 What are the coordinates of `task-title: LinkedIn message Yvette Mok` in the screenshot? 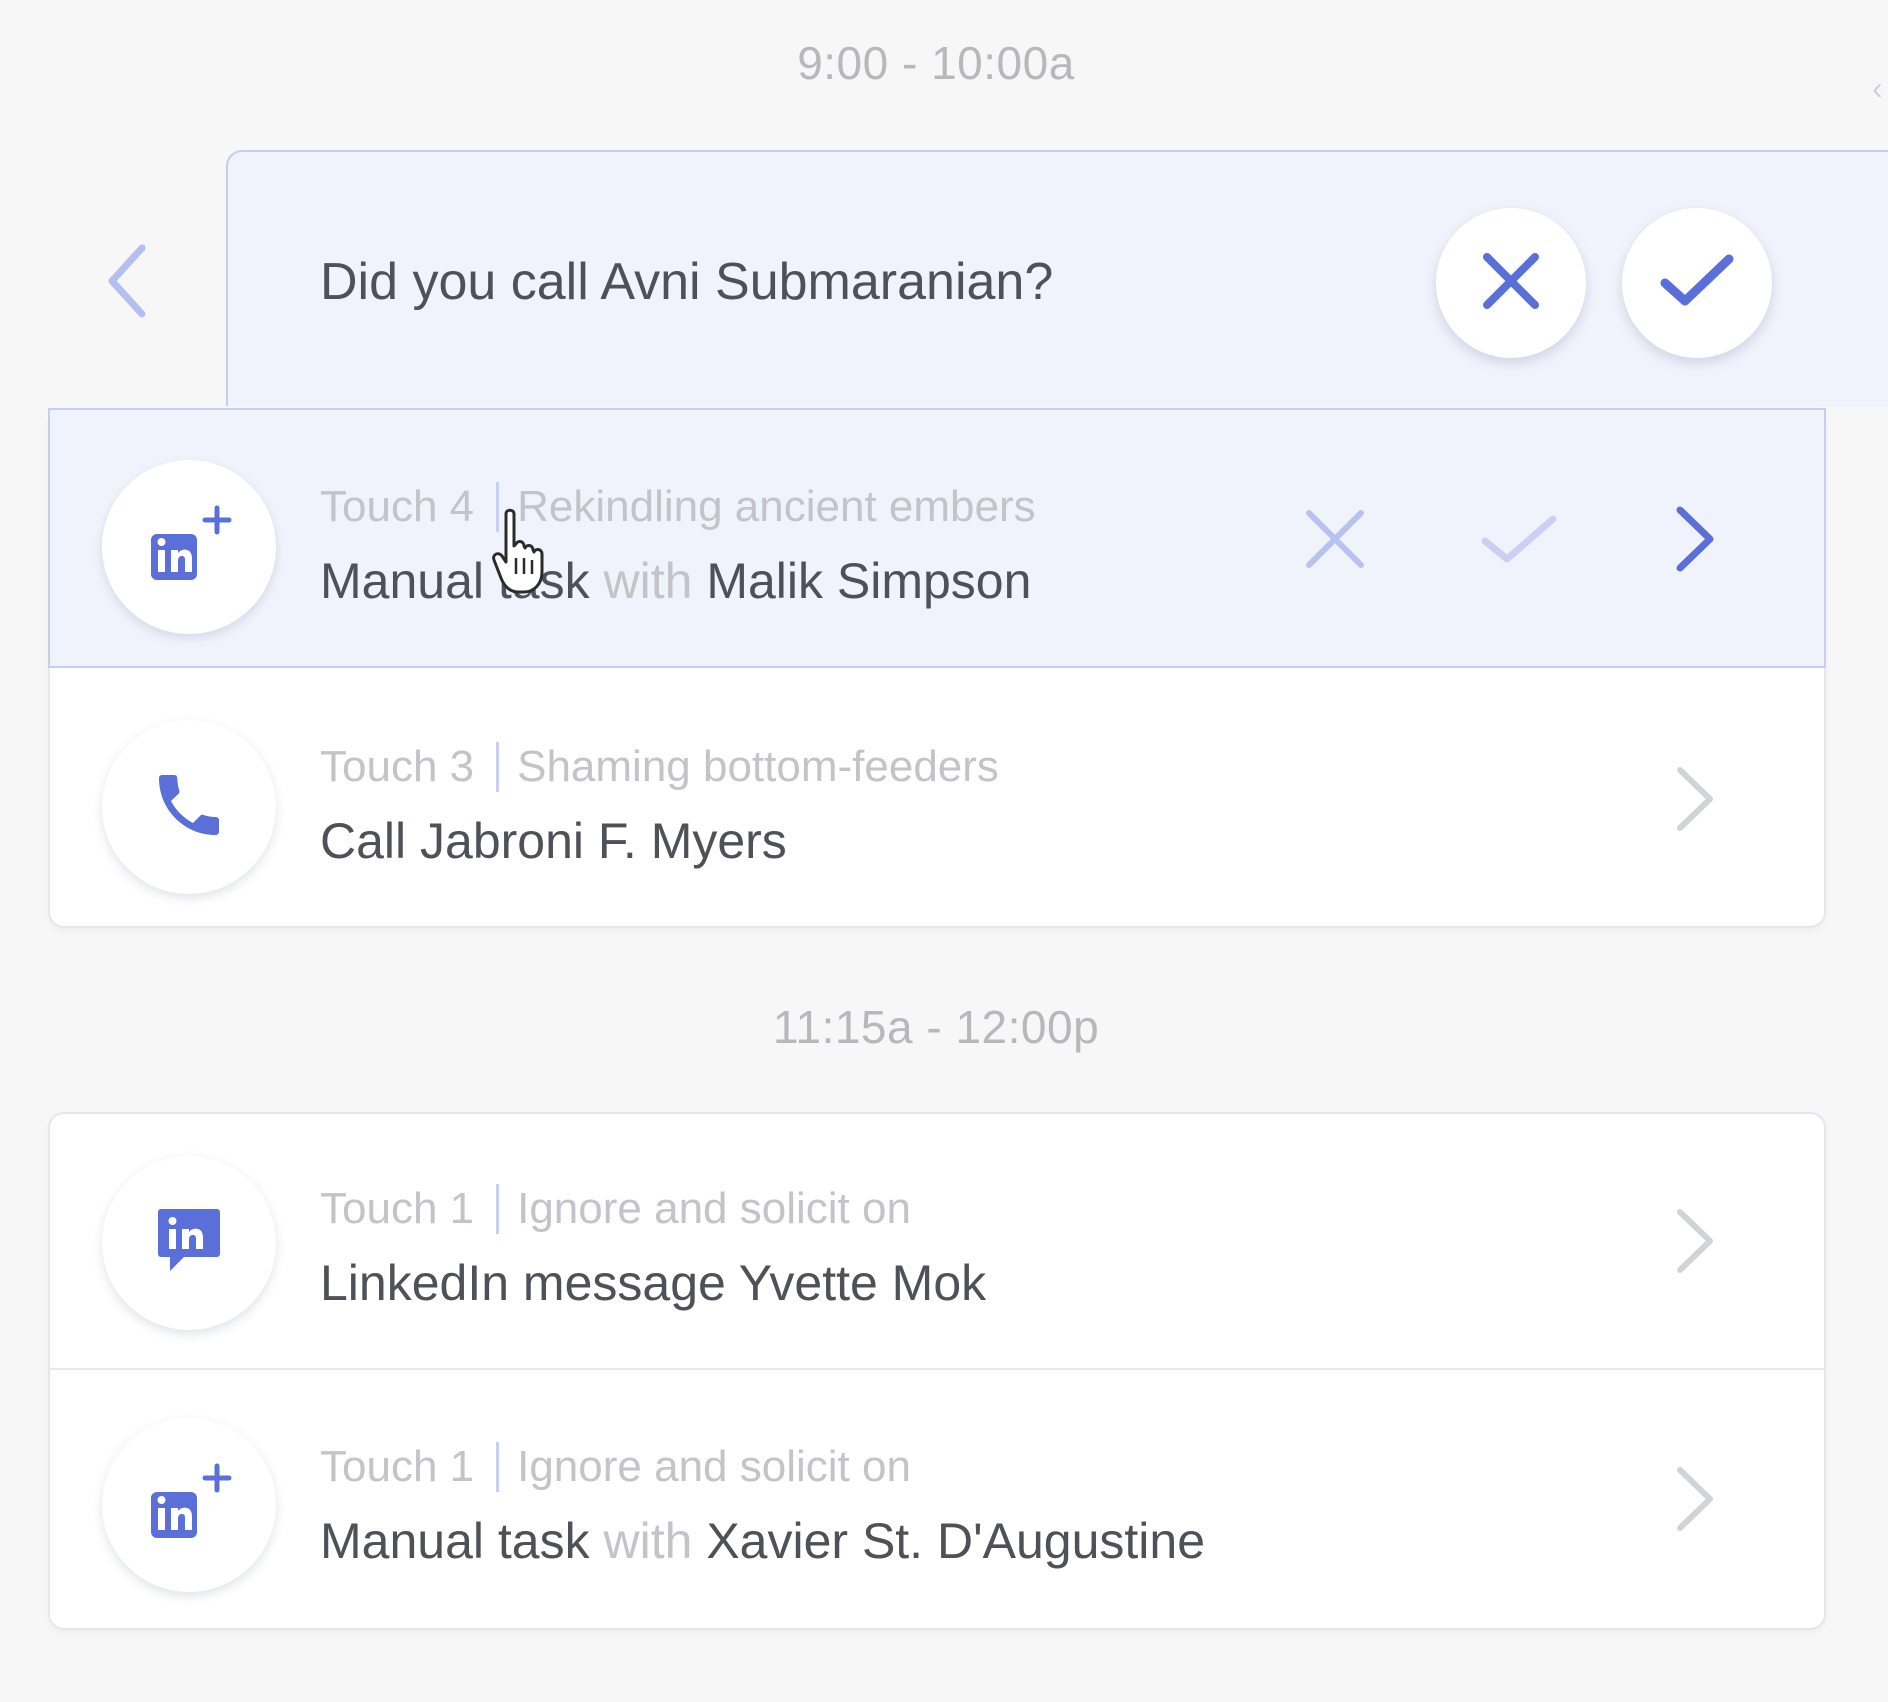 It's located at (653, 1283).